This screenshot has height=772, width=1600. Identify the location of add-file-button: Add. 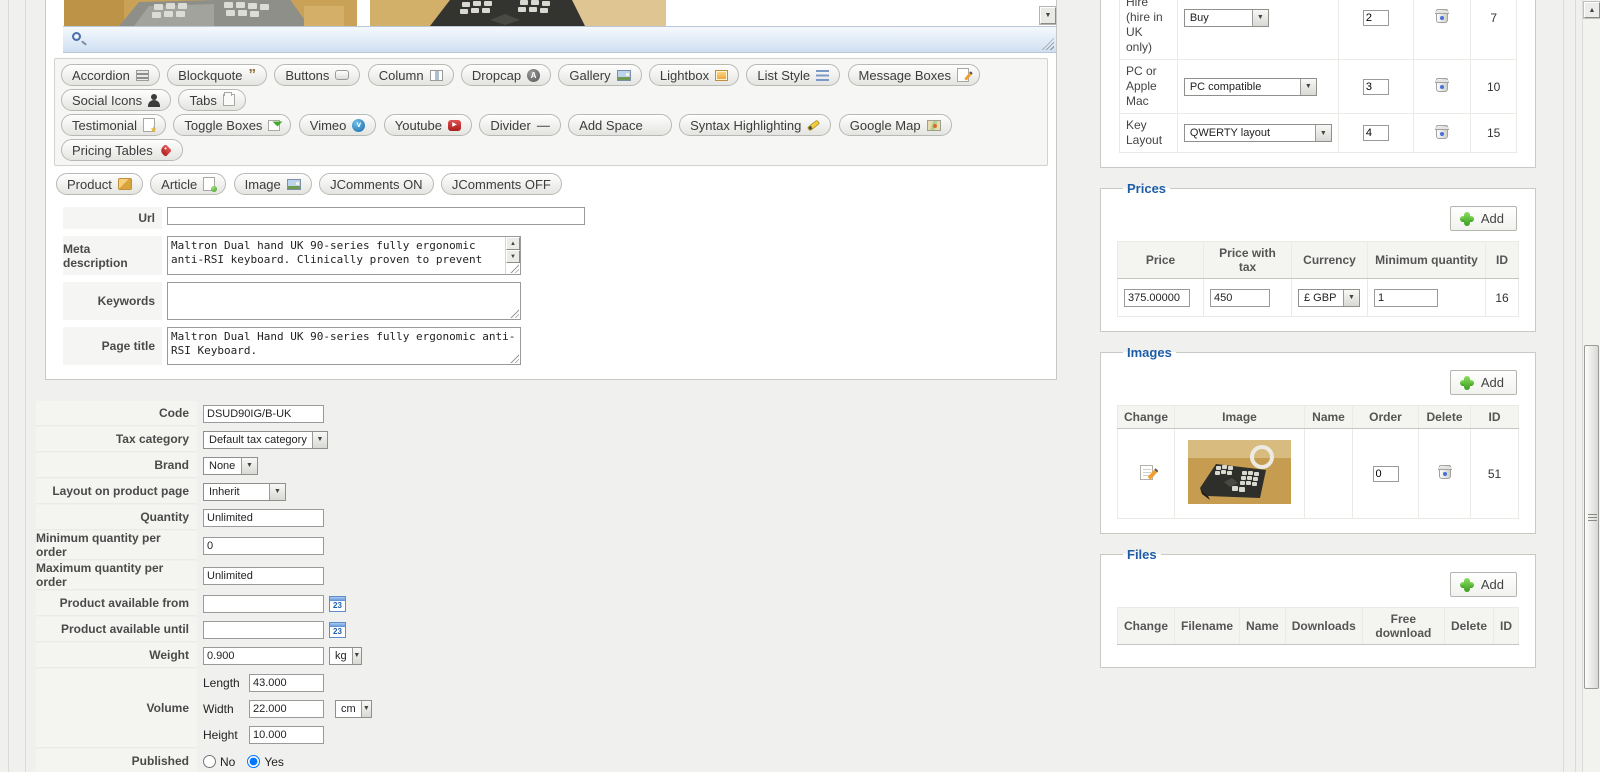
(1483, 584).